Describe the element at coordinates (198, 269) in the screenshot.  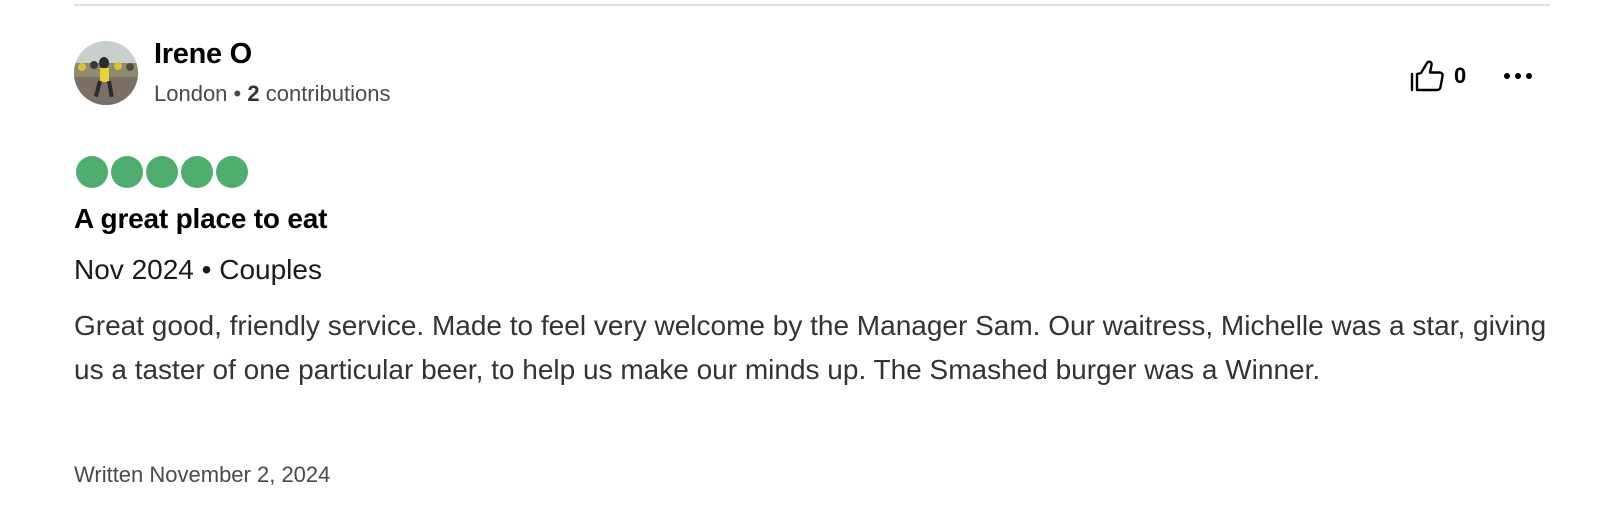
I see `trip-info: Nov 2024 • Couples` at that location.